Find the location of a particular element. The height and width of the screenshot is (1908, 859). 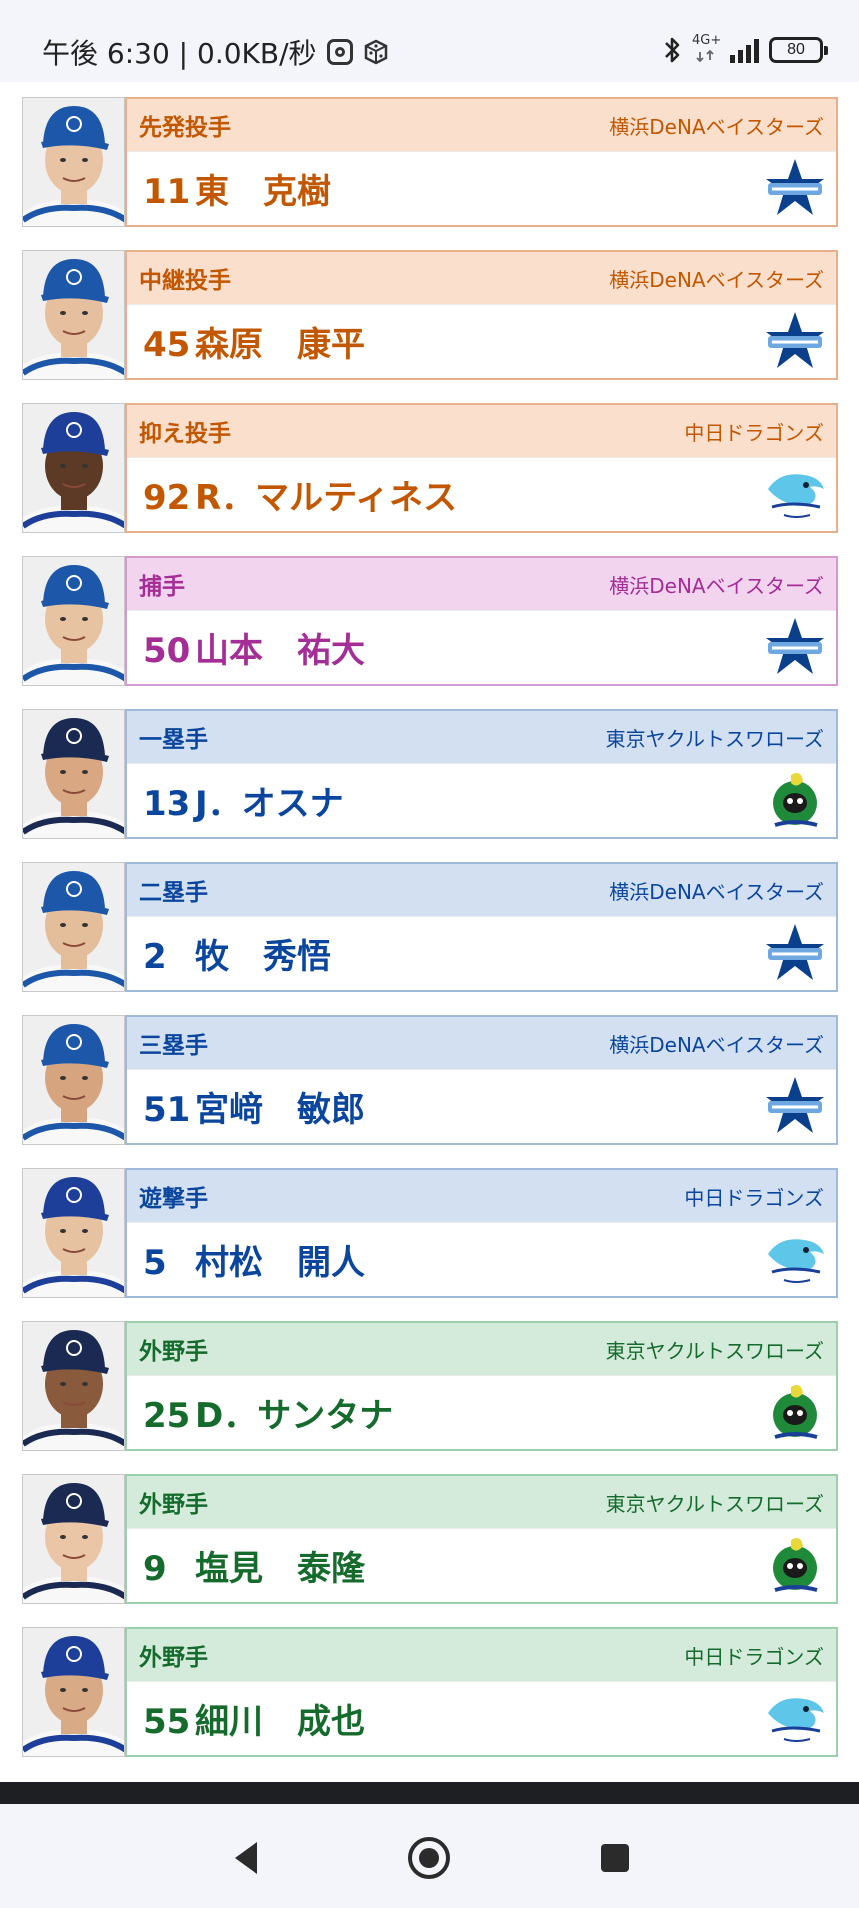

player-card: 先発投手 横浜DeNAベイスターズ 11 東 克樹 is located at coordinates (430, 162).